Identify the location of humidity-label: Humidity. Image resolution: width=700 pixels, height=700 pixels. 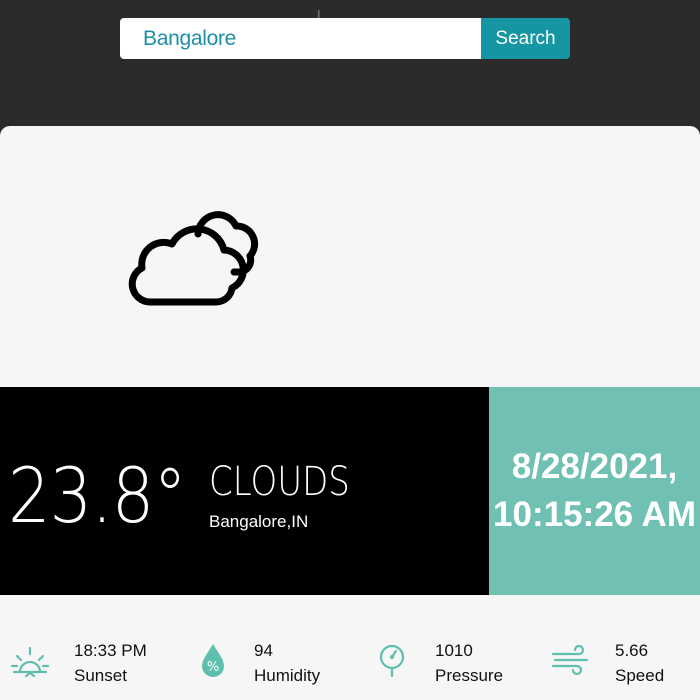
(287, 675).